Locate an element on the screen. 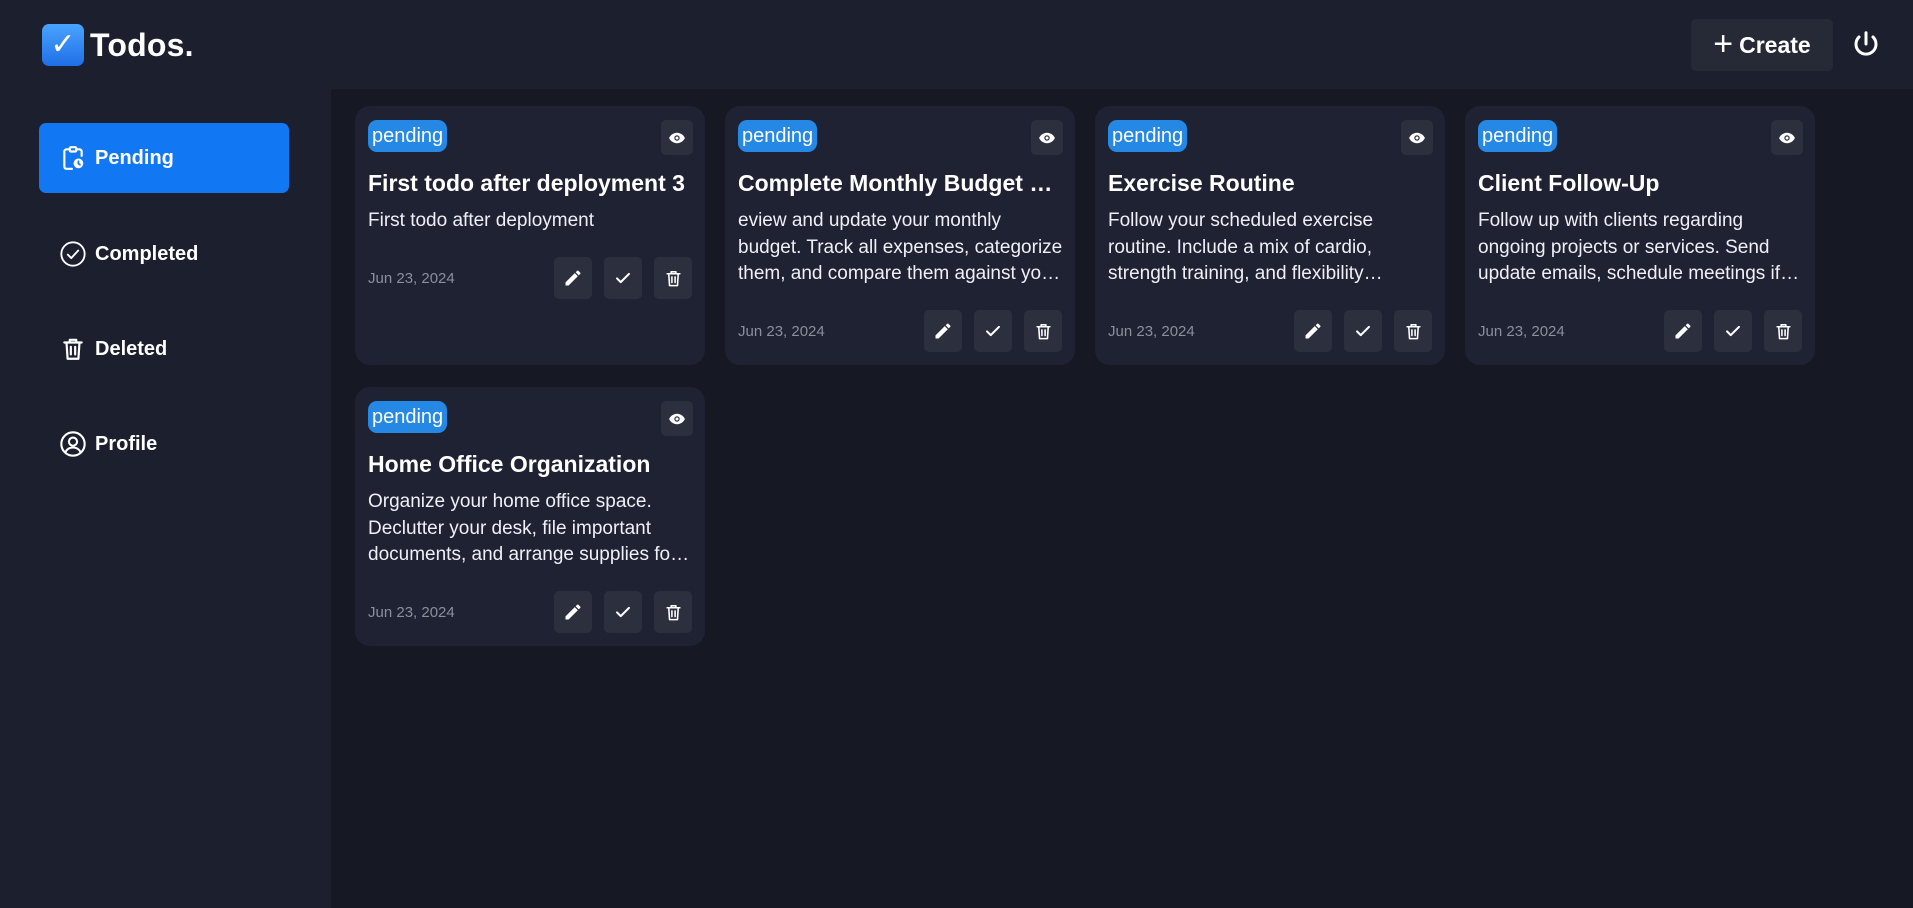  sidebar-item-pending: Pending is located at coordinates (164, 158).